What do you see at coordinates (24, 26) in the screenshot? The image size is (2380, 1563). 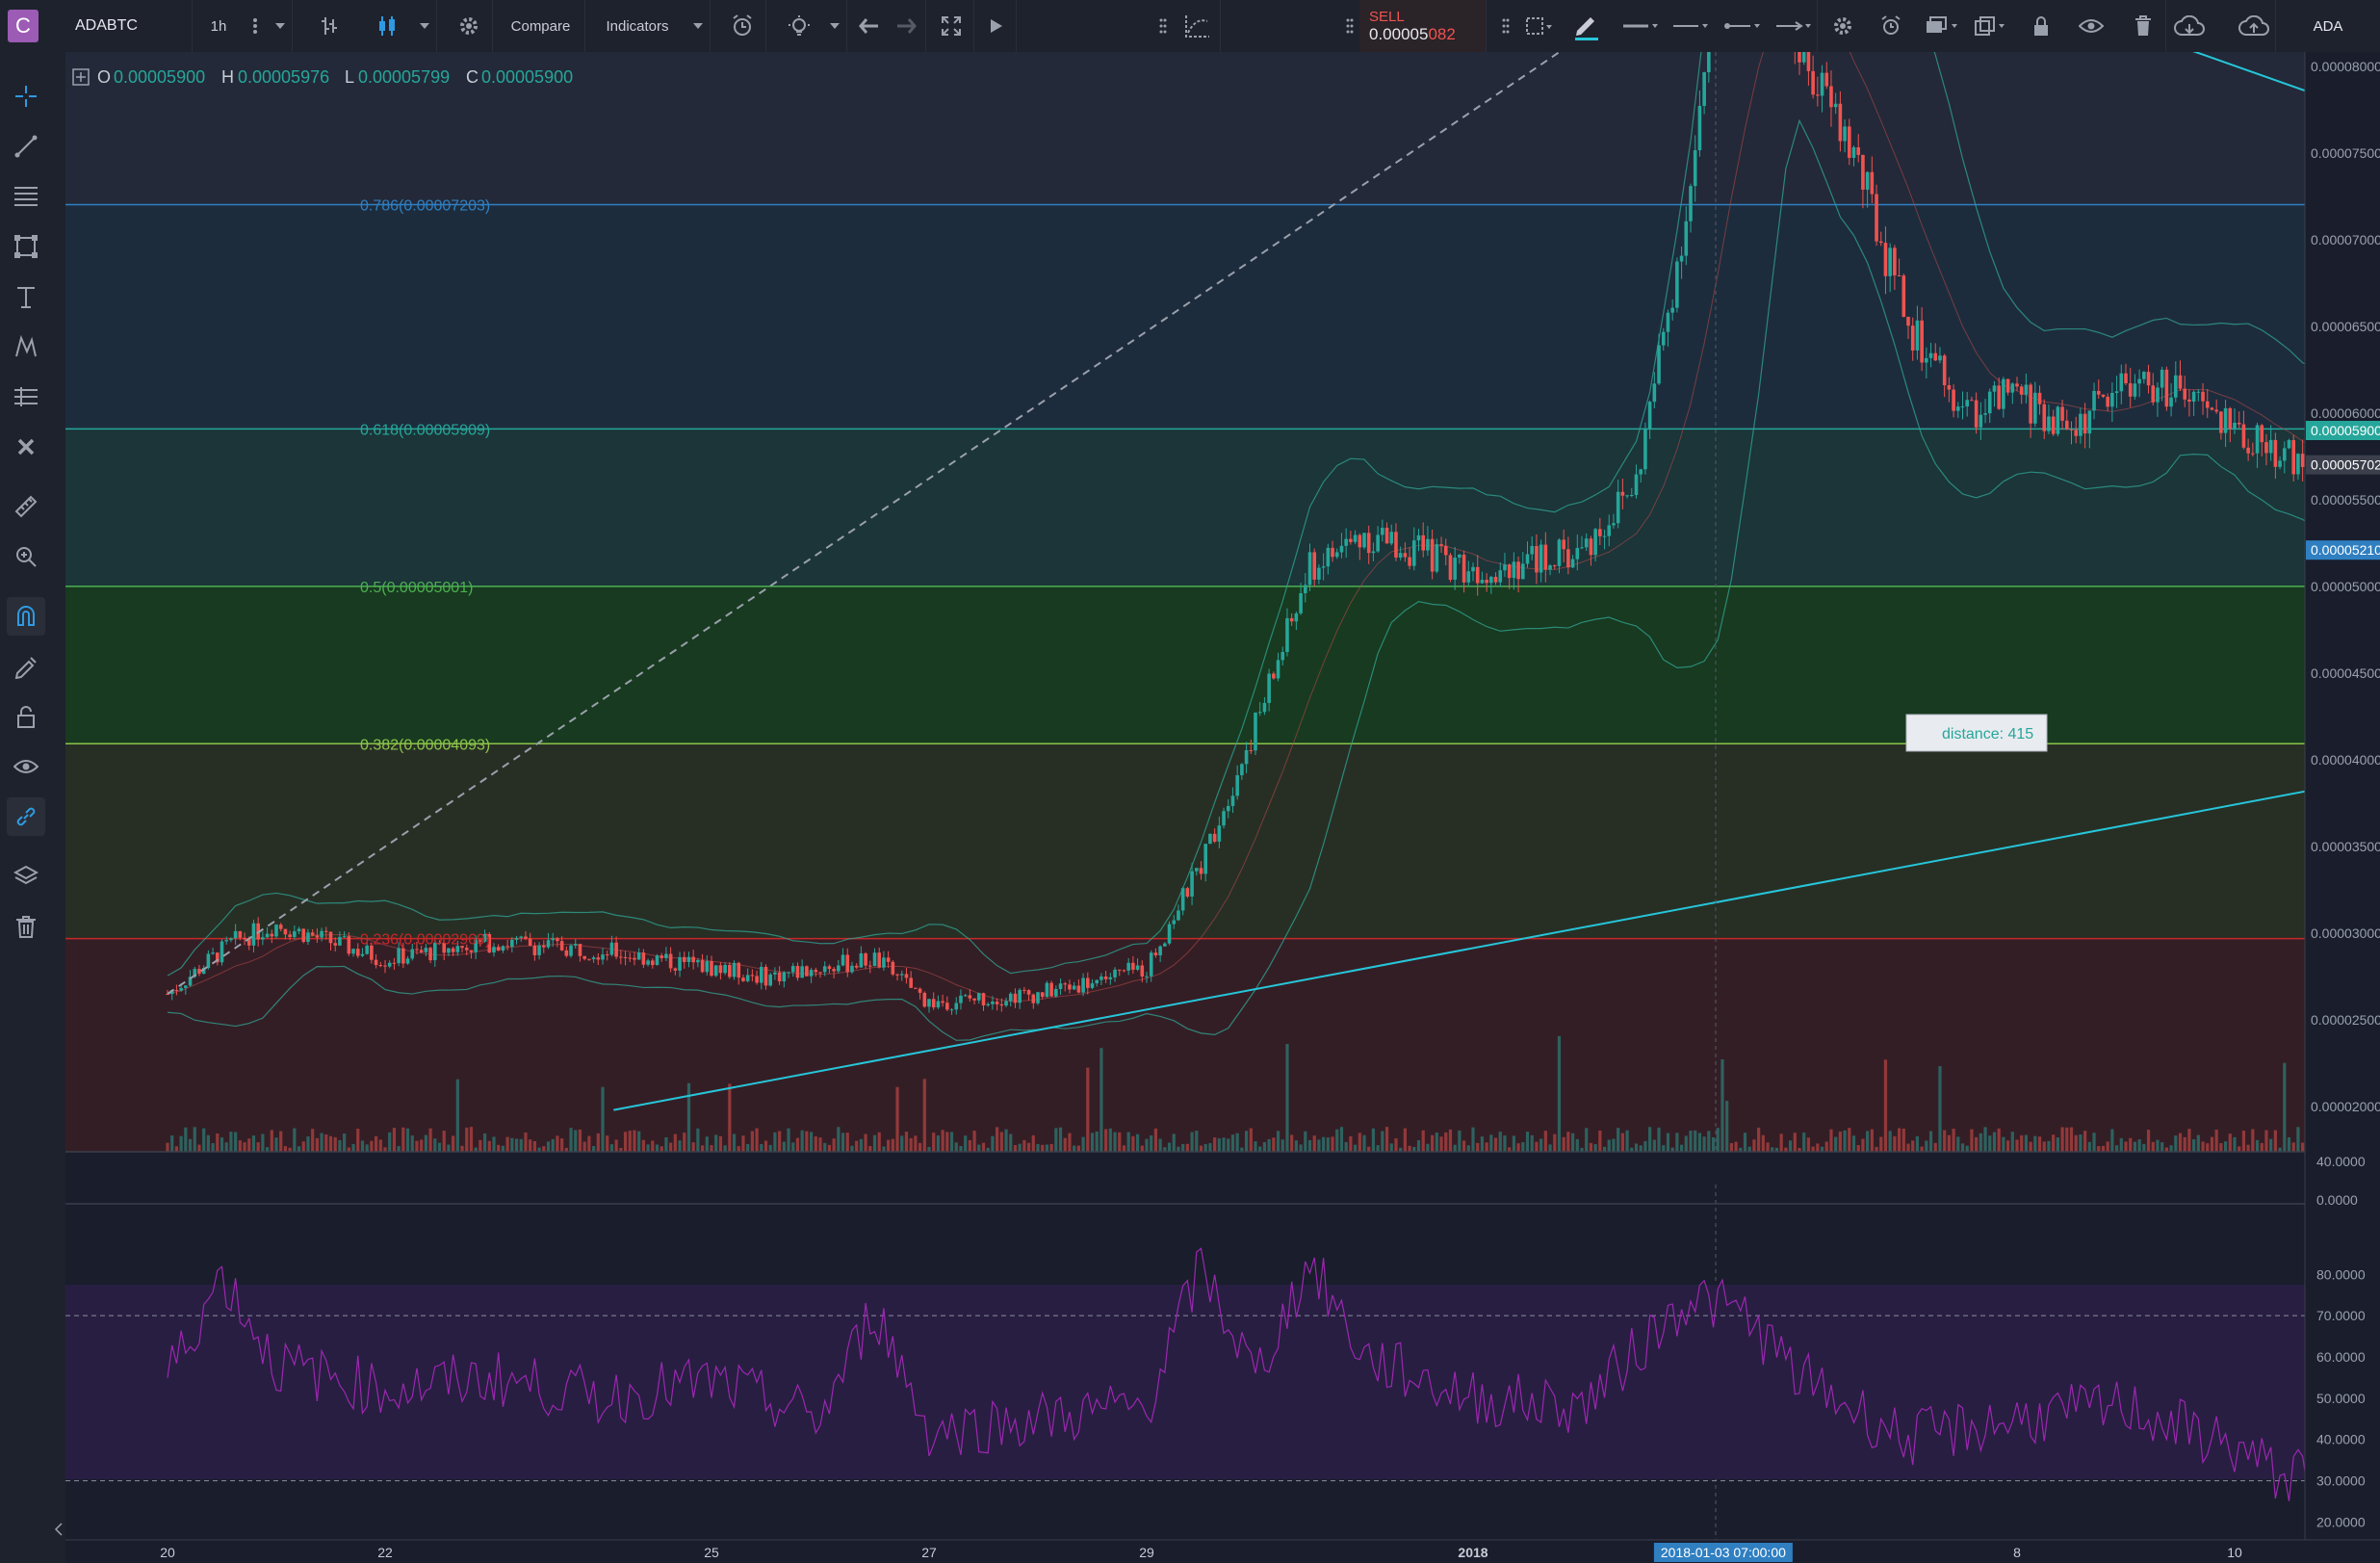 I see `logo: C` at bounding box center [24, 26].